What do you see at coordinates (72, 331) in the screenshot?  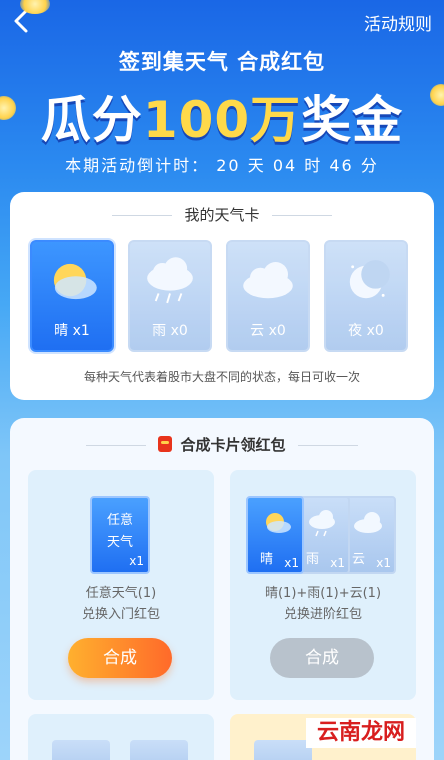 I see `weather-card-label: 晴 x1` at bounding box center [72, 331].